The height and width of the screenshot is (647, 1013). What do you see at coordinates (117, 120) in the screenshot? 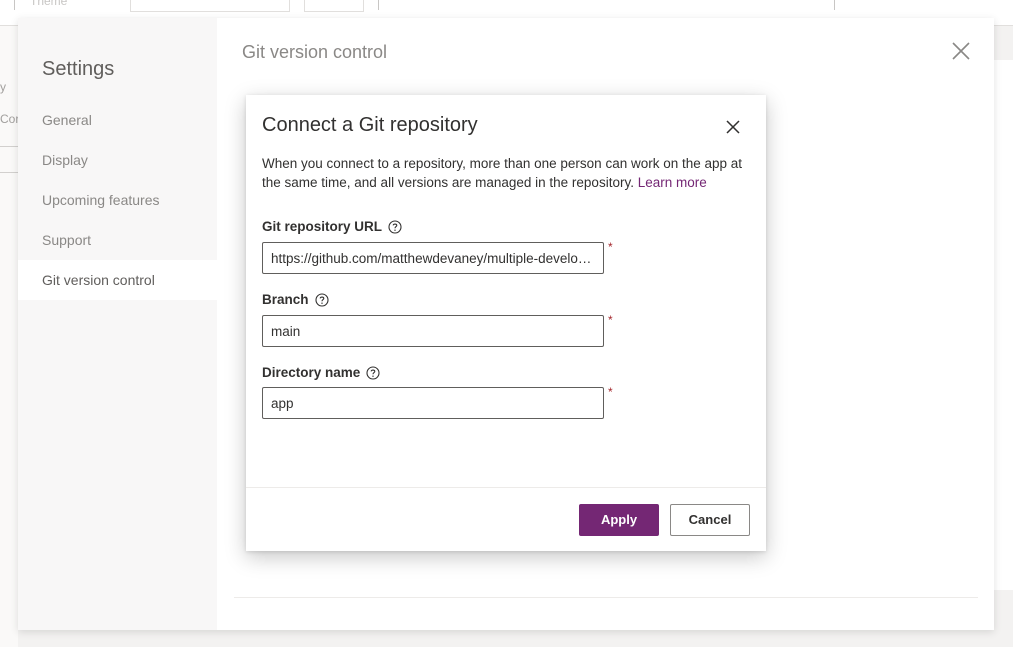
I see `nav-item-general: General` at bounding box center [117, 120].